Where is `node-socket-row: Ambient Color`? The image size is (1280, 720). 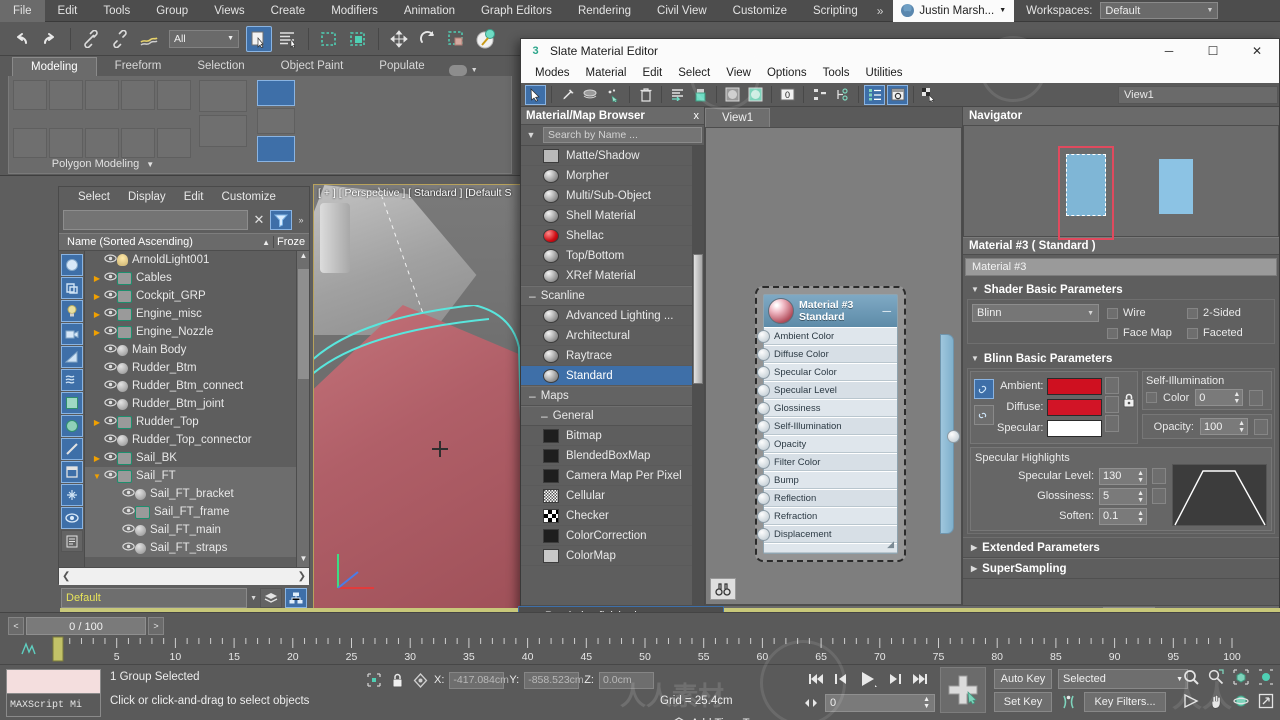
node-socket-row: Ambient Color is located at coordinates (827, 336).